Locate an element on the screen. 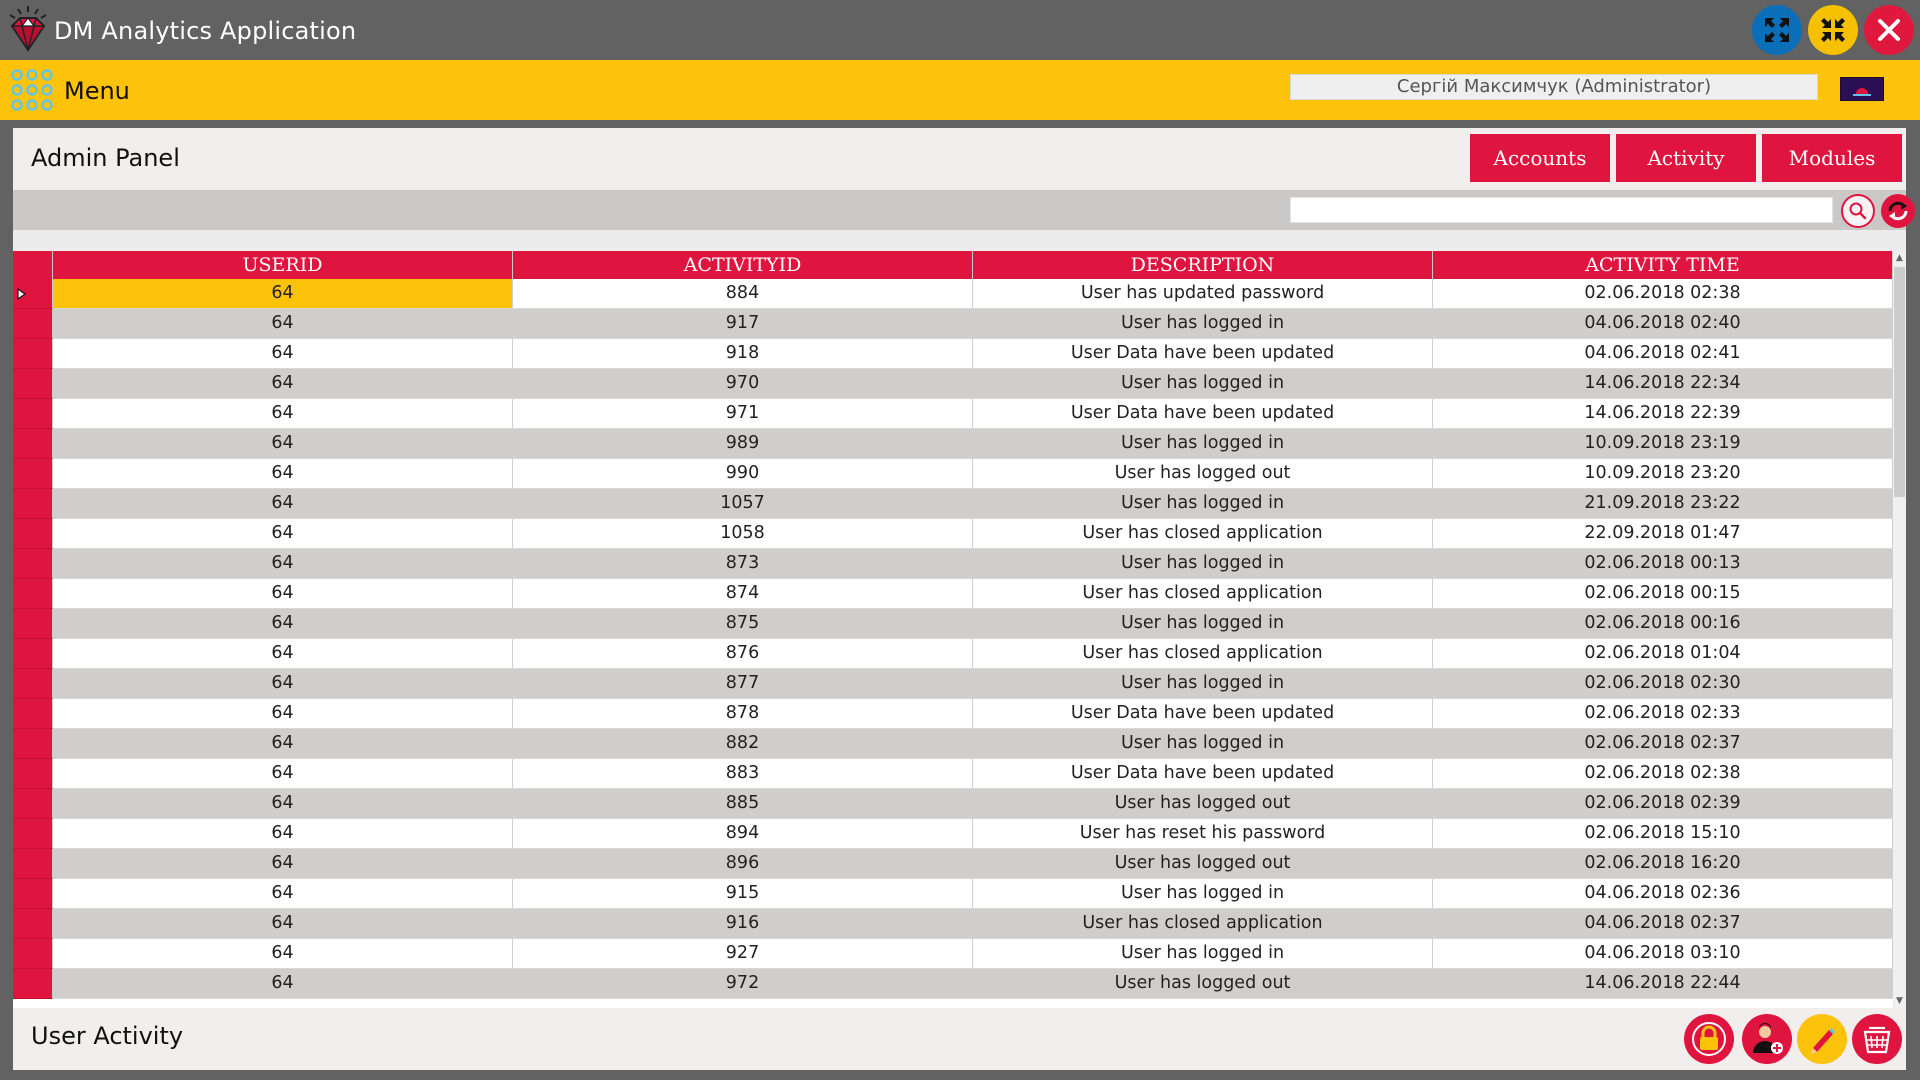 Image resolution: width=1920 pixels, height=1080 pixels. table-row: 64 989 User has logged in 10.09.2018 23:19 is located at coordinates (953, 444).